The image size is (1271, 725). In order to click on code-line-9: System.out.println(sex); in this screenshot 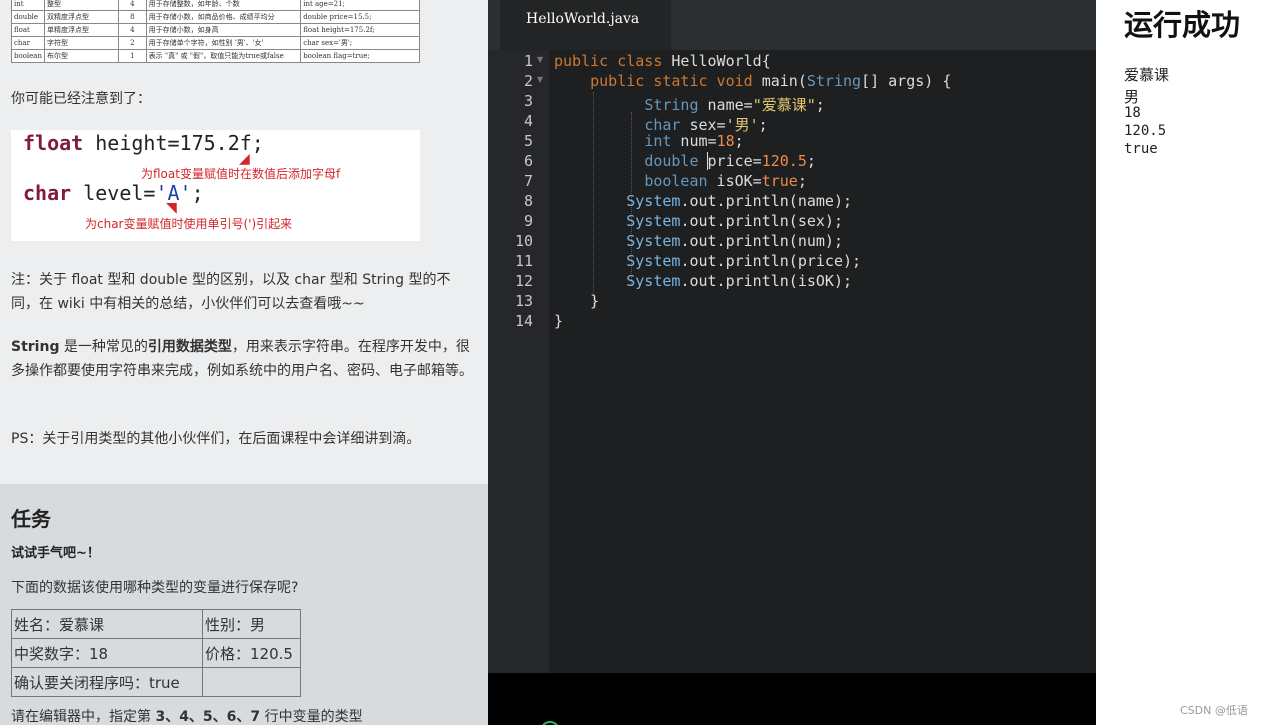, I will do `click(734, 221)`.